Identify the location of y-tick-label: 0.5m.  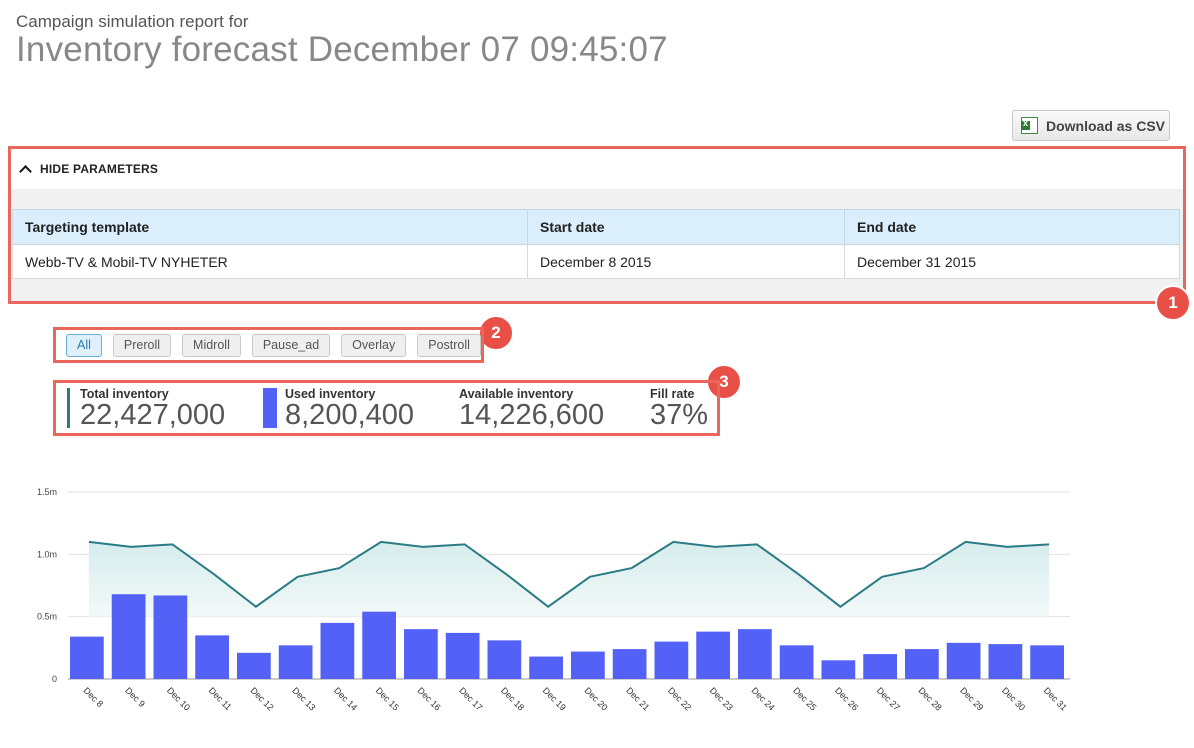
(47, 617).